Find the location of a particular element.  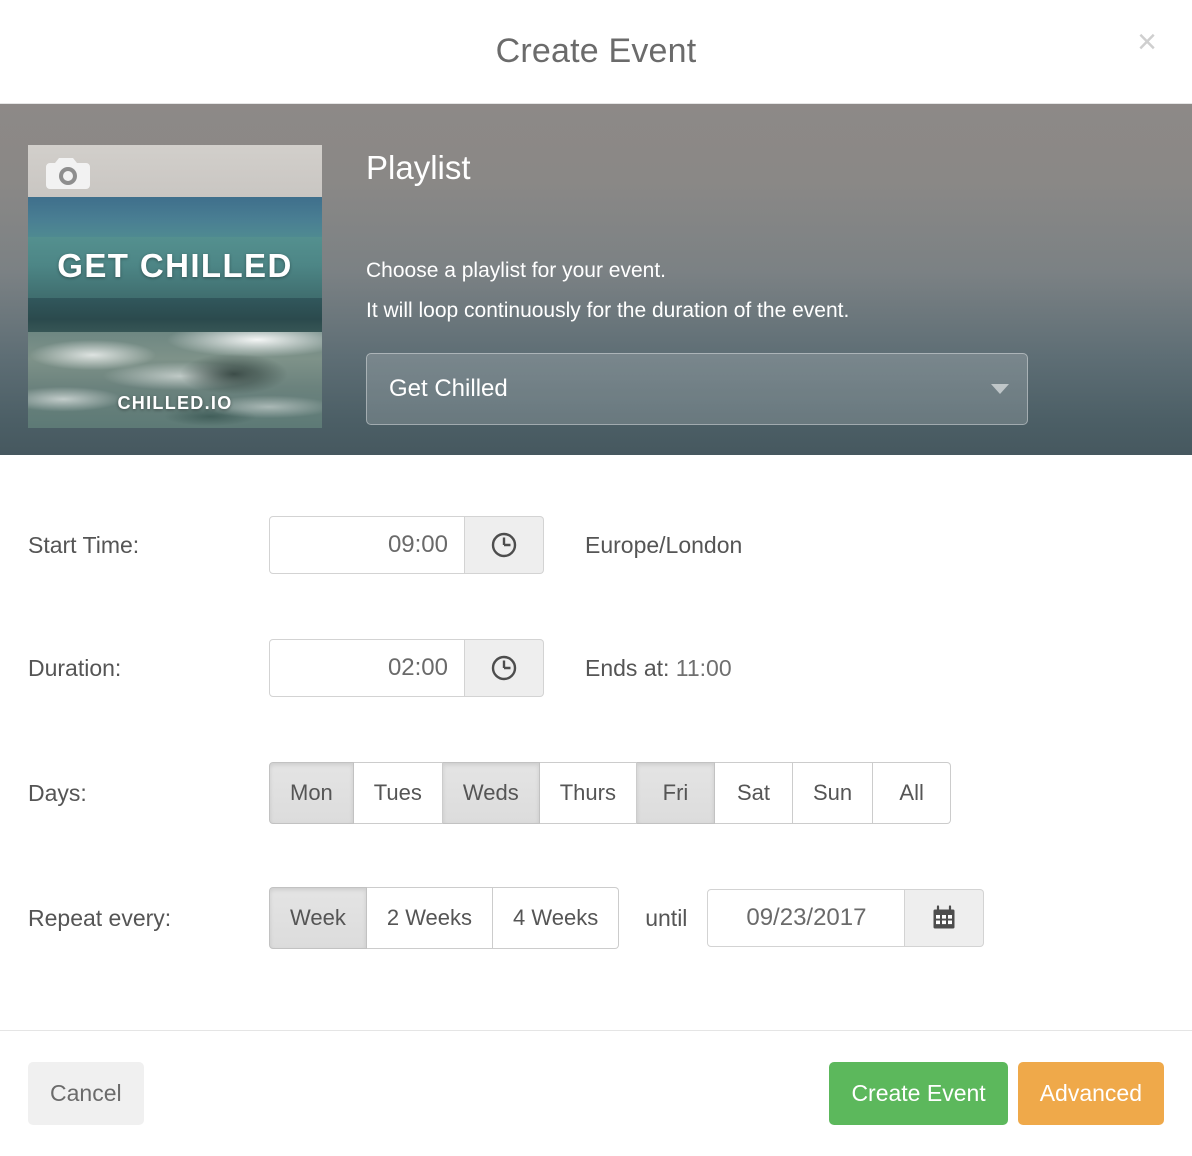

until-date-calendar-button is located at coordinates (945, 918).